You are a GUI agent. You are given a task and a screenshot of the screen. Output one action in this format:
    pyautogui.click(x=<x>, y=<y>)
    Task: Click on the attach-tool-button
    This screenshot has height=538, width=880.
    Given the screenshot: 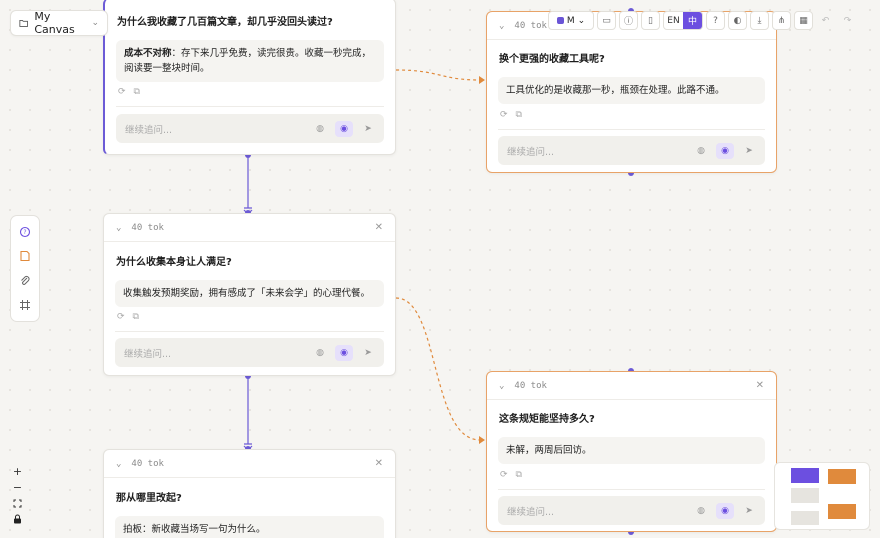 What is the action you would take?
    pyautogui.click(x=25, y=281)
    